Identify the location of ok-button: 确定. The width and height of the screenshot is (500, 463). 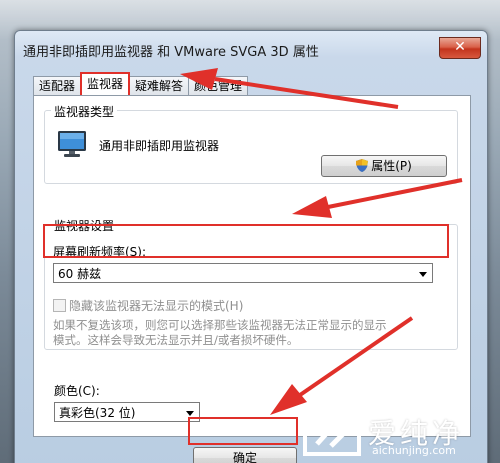
(245, 455).